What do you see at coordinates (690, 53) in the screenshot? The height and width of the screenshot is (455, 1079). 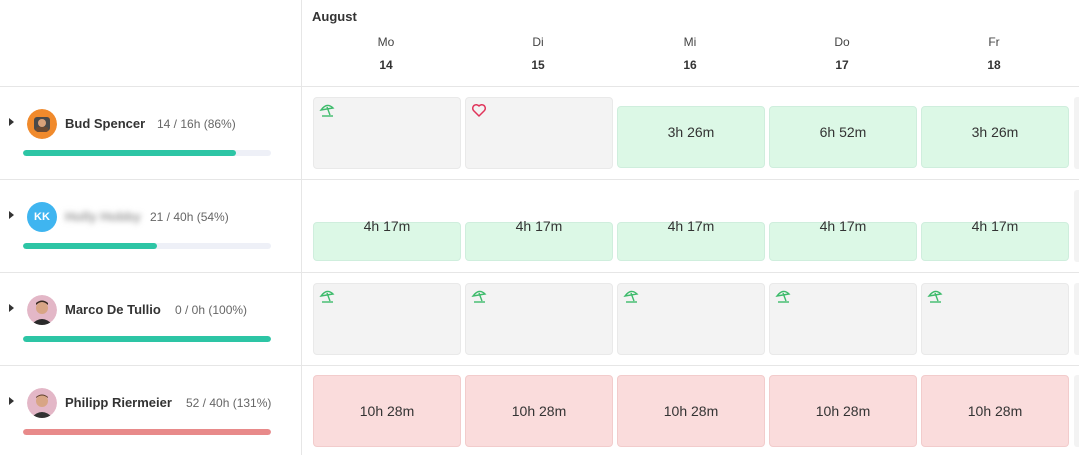 I see `day-header-mi: Mi 16` at bounding box center [690, 53].